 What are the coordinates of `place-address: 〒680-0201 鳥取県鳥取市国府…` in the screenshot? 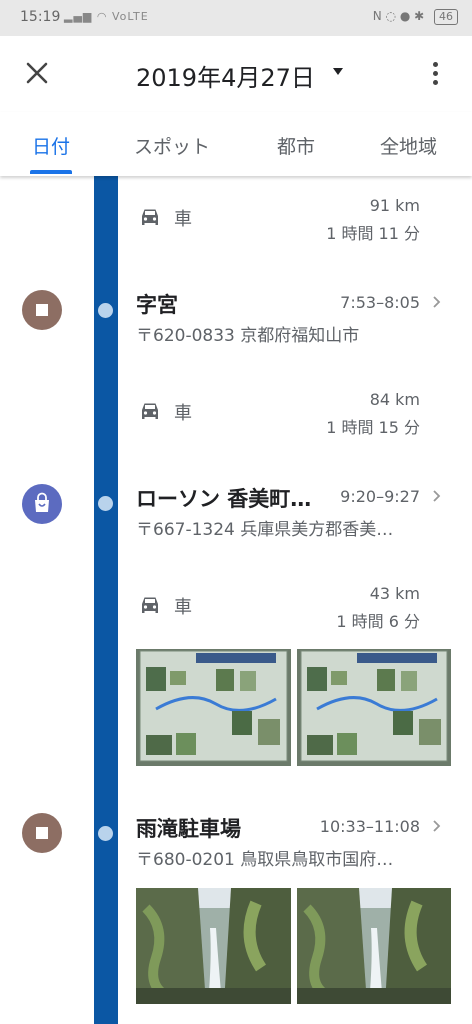 It's located at (265, 860).